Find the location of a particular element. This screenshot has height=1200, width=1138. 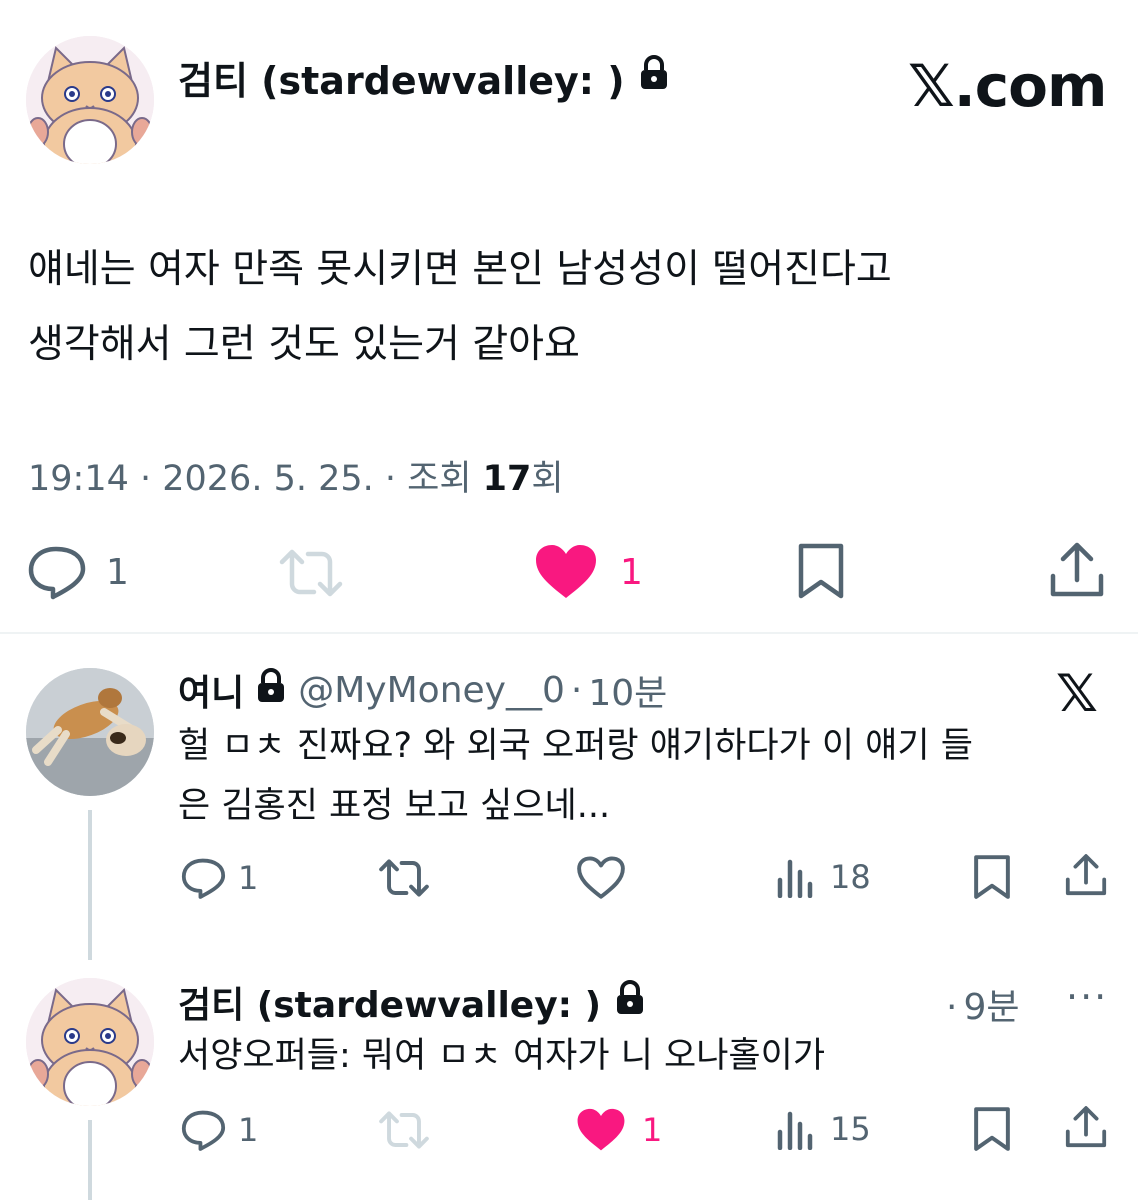

reply-header: 검티 (stardewvalley: ) is located at coordinates (411, 1002).